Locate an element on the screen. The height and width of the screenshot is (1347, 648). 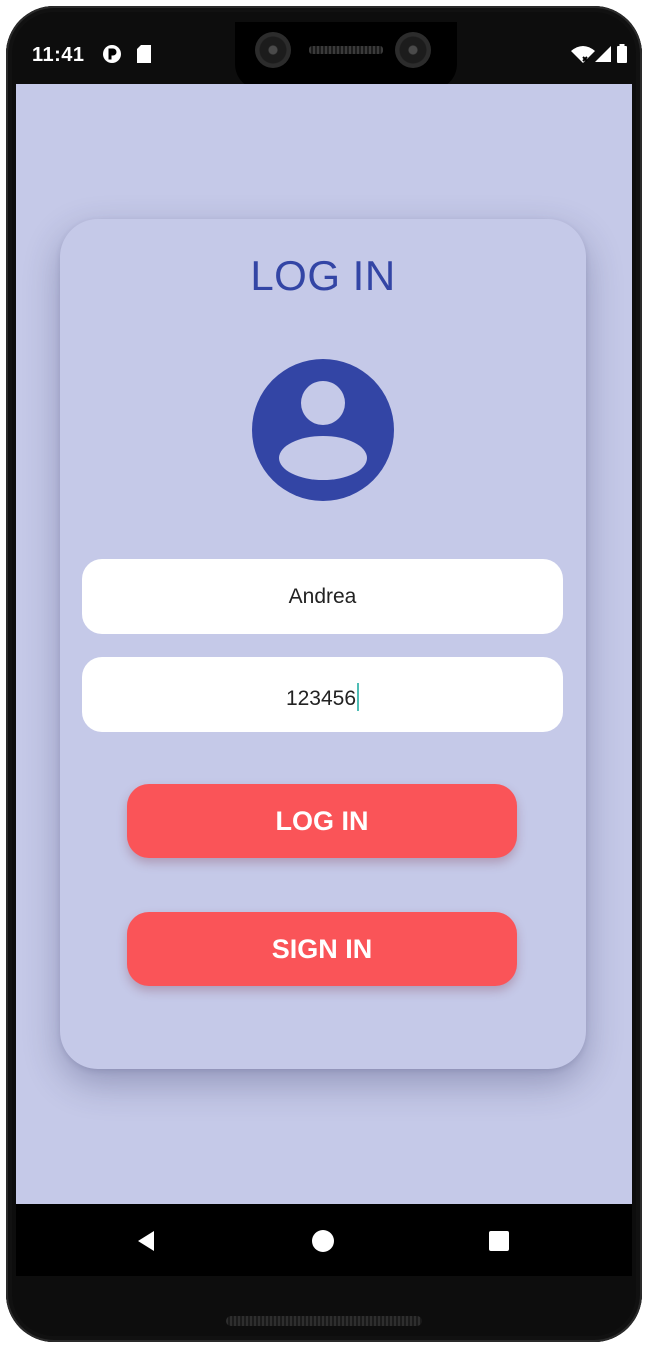
bottom-speaker-grille is located at coordinates (324, 1321).